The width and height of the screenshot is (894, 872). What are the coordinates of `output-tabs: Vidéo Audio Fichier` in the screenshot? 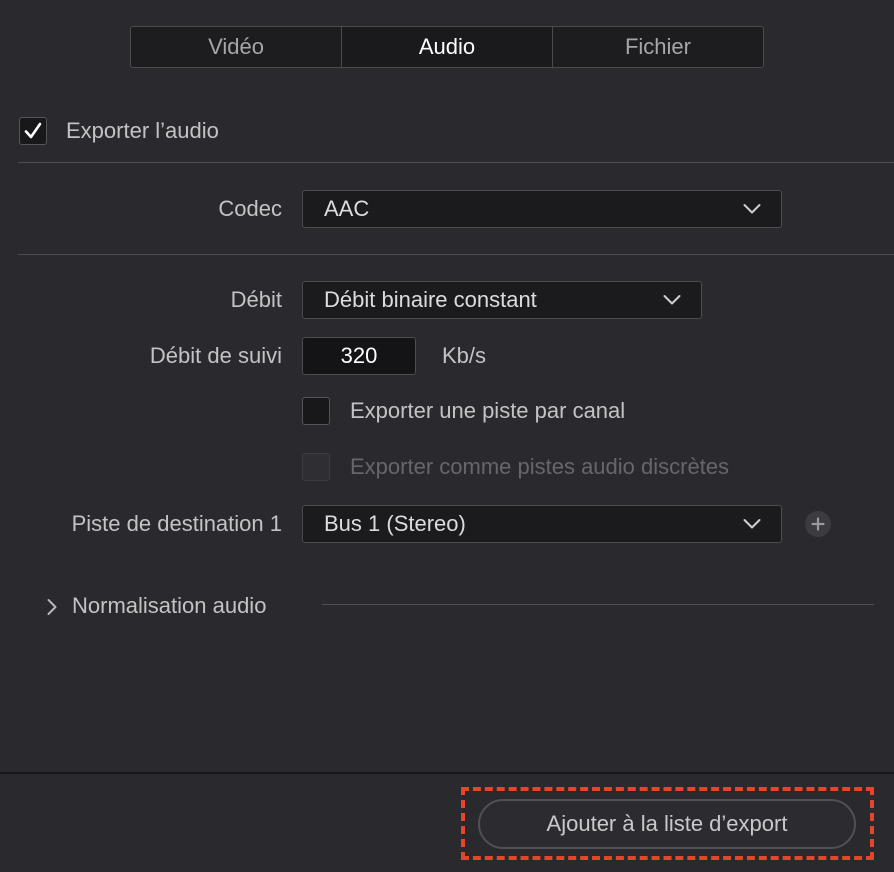 It's located at (447, 47).